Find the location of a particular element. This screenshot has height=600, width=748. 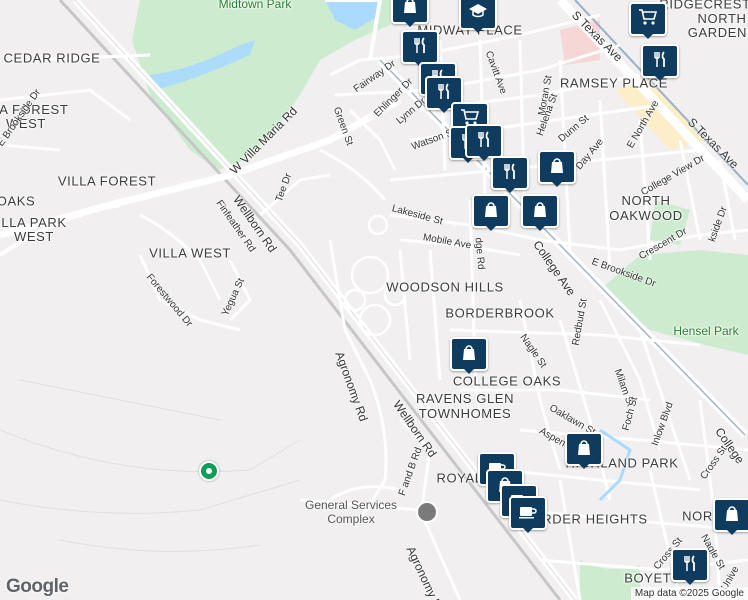

neighborhood-label: OAKS is located at coordinates (18, 201).